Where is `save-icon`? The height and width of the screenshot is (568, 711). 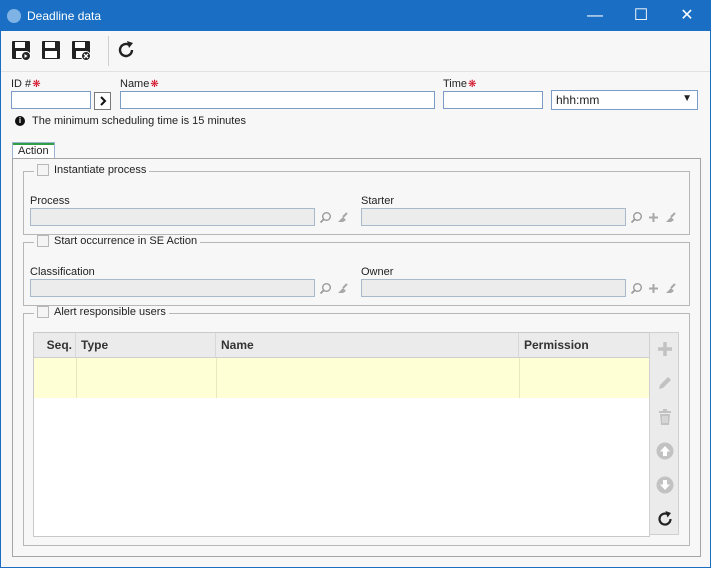 save-icon is located at coordinates (21, 51).